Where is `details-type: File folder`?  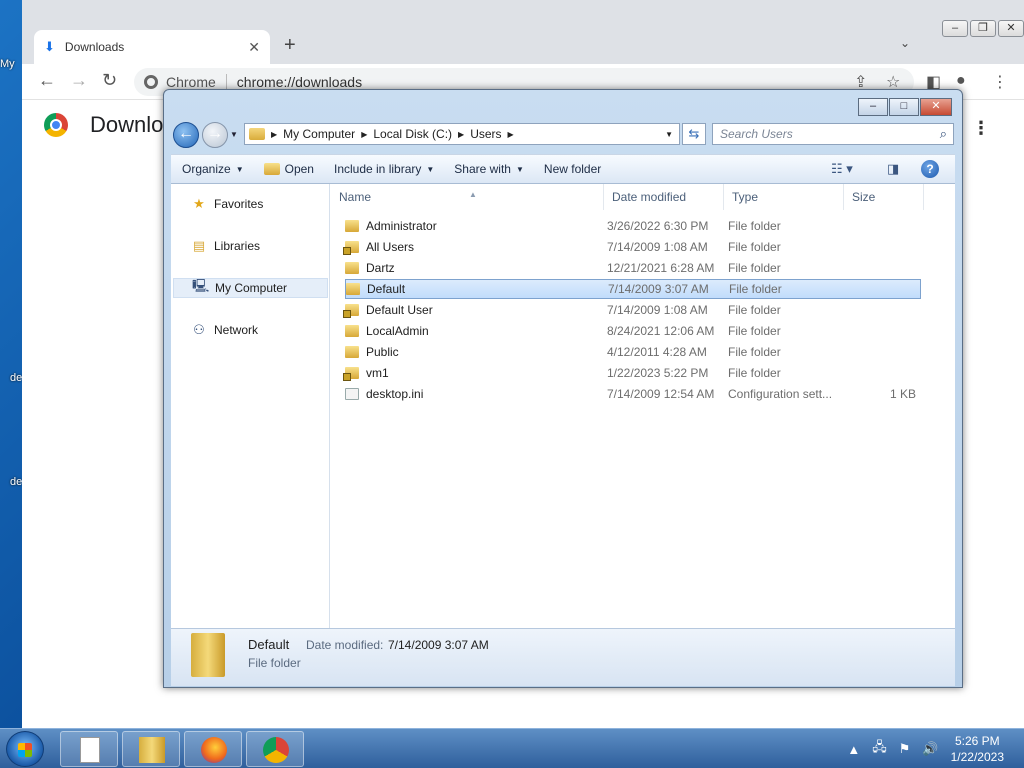
details-type: File folder is located at coordinates (274, 663).